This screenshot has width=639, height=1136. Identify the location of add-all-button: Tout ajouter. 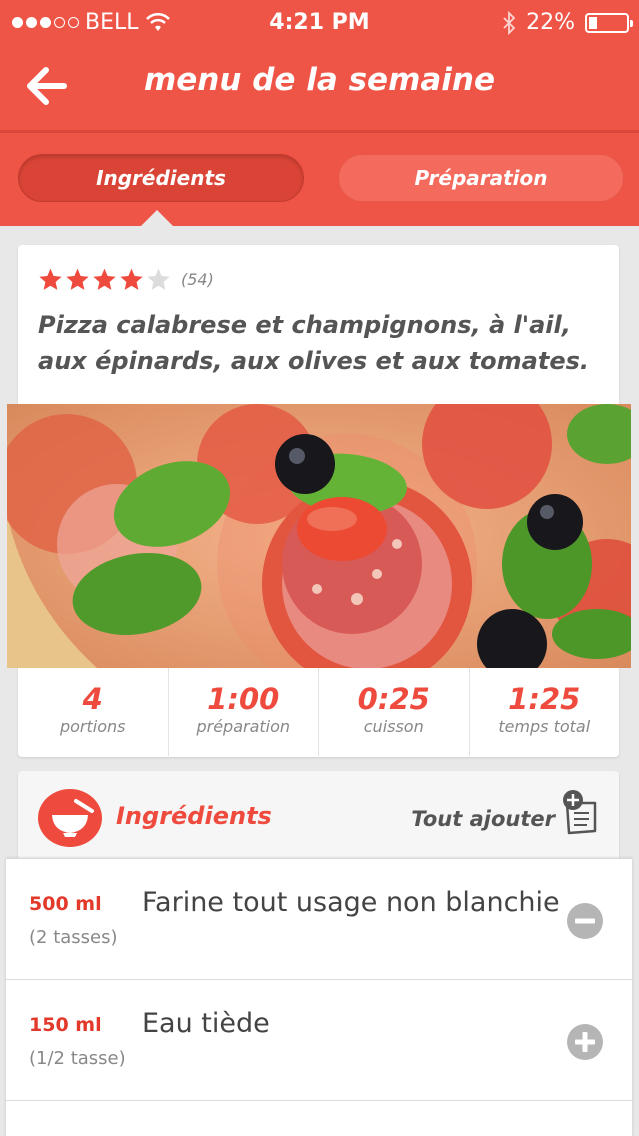
(483, 819).